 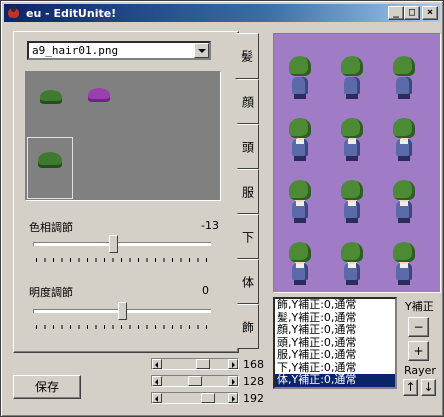 I want to click on layer-list-item: 顔,Y補正:0,通常, so click(x=335, y=330).